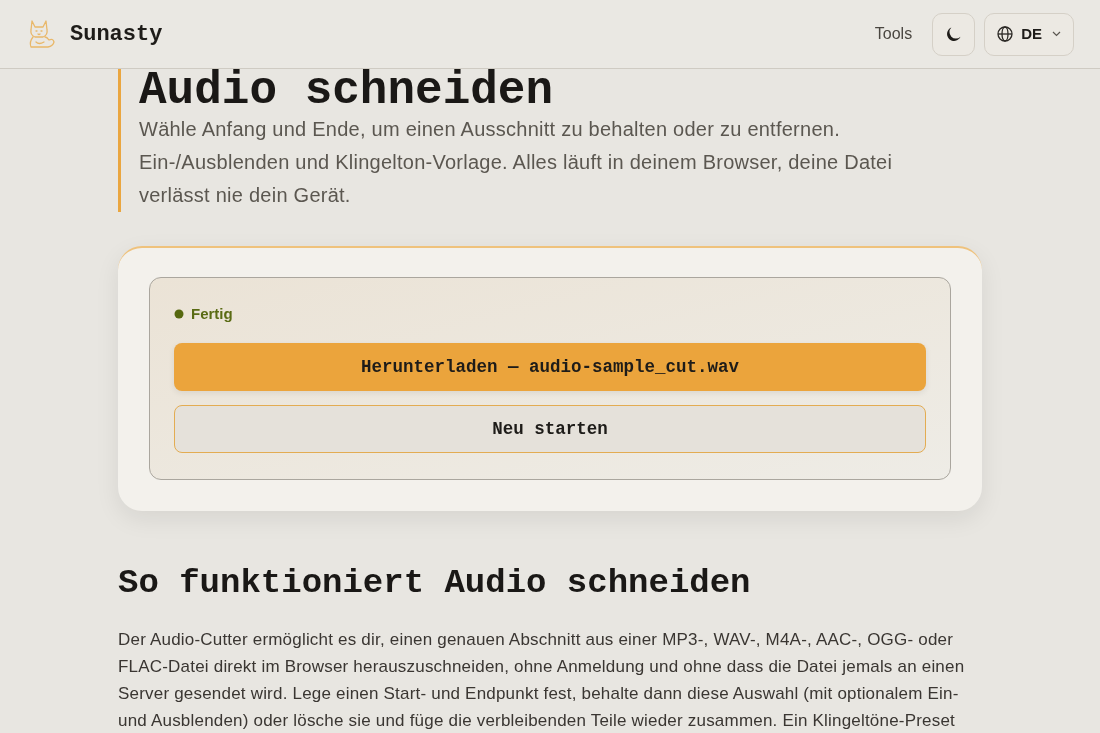  Describe the element at coordinates (347, 91) in the screenshot. I see `page-title: Audio schneiden` at that location.